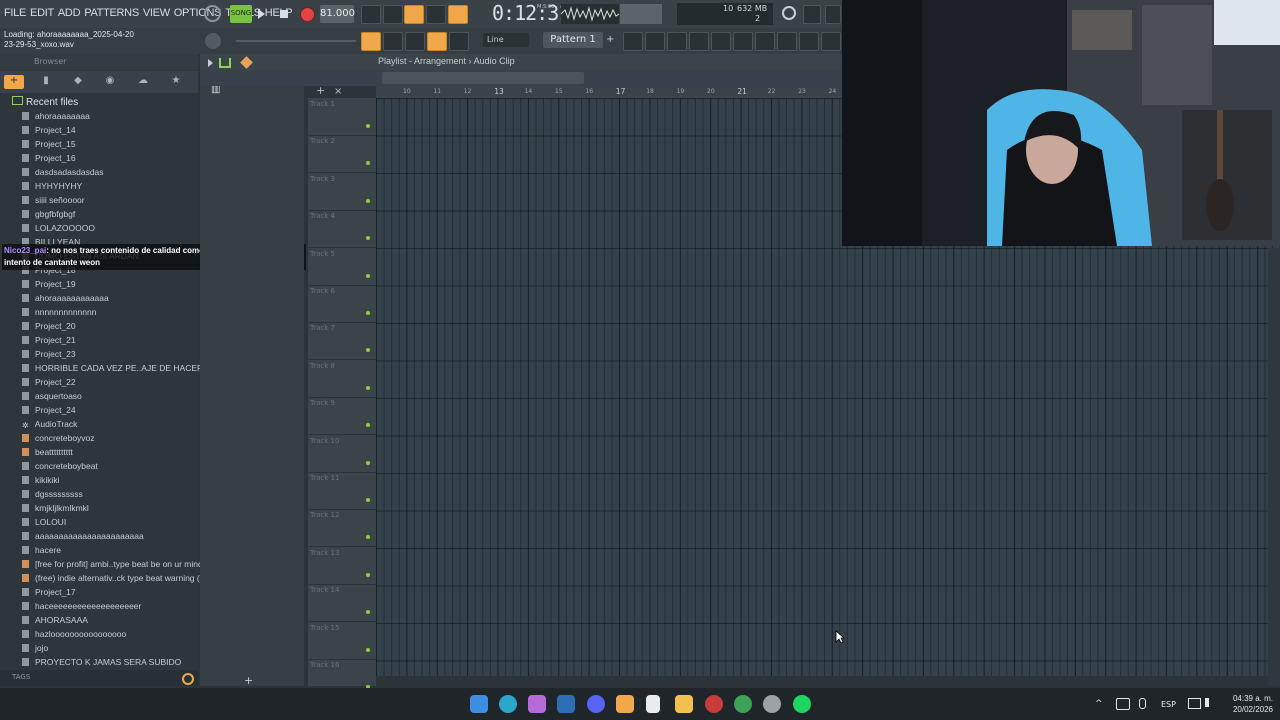 This screenshot has width=1280, height=720. I want to click on tray-mic-icon, so click(1142, 703).